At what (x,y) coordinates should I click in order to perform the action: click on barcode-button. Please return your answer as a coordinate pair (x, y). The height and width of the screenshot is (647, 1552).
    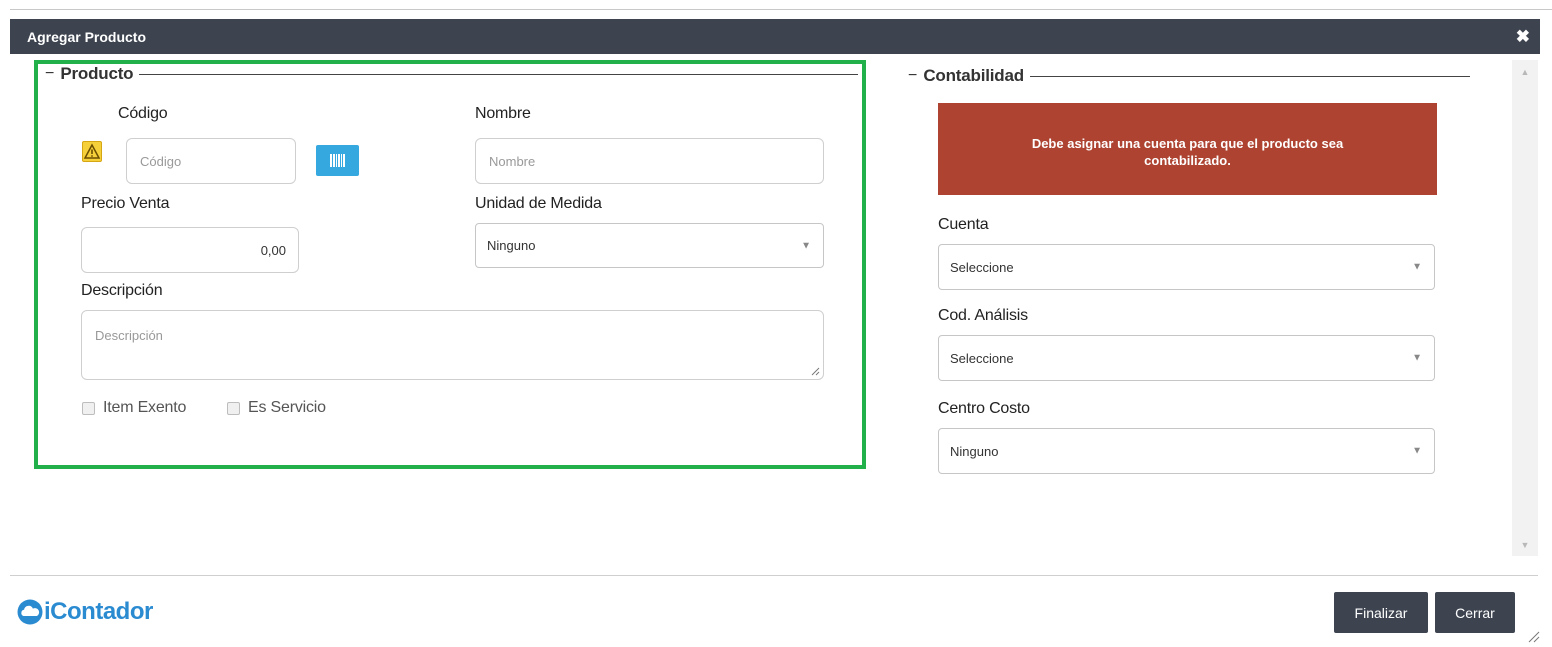
    Looking at the image, I should click on (337, 160).